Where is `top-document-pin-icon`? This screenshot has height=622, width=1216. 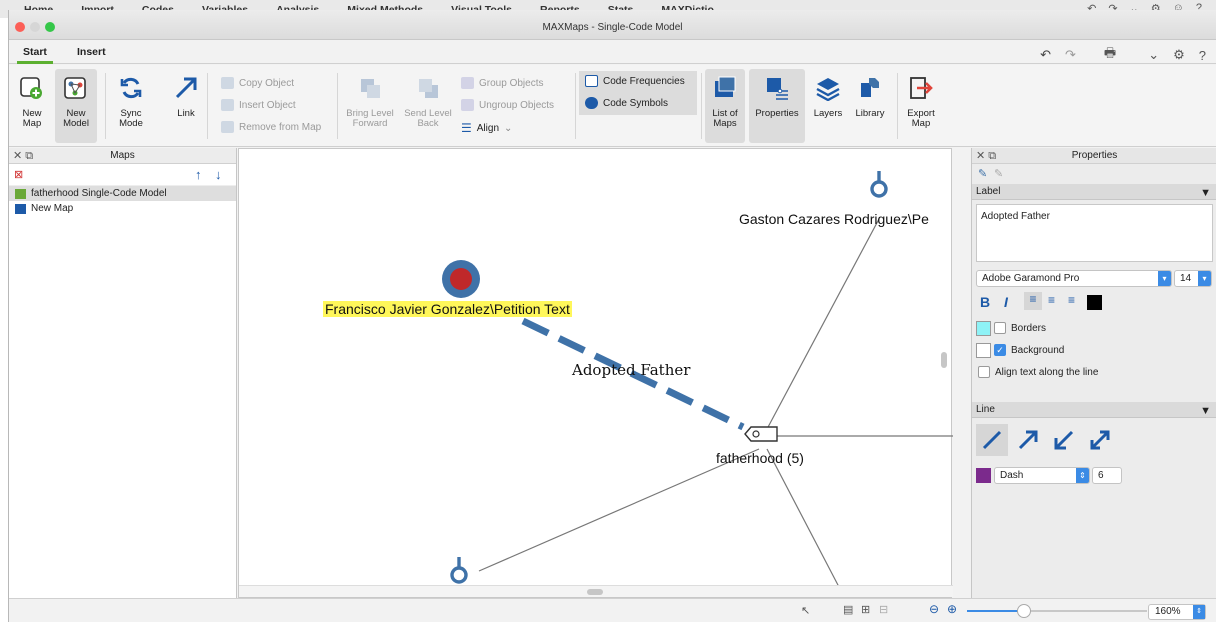
top-document-pin-icon is located at coordinates (879, 184).